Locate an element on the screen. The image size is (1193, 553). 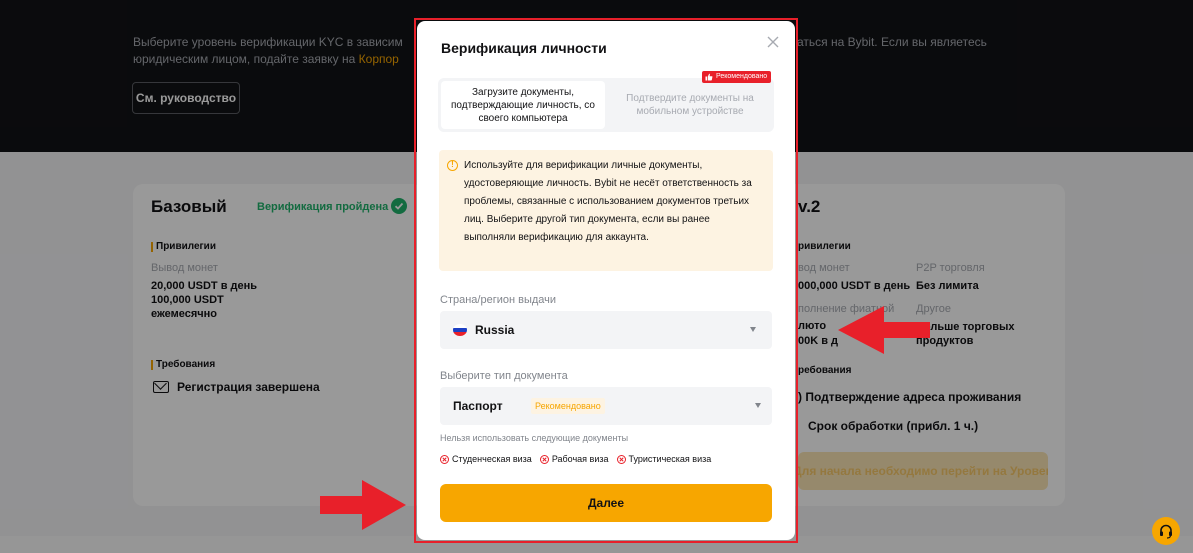
forbidden-doc-label: Туристическая виза is located at coordinates (670, 459).